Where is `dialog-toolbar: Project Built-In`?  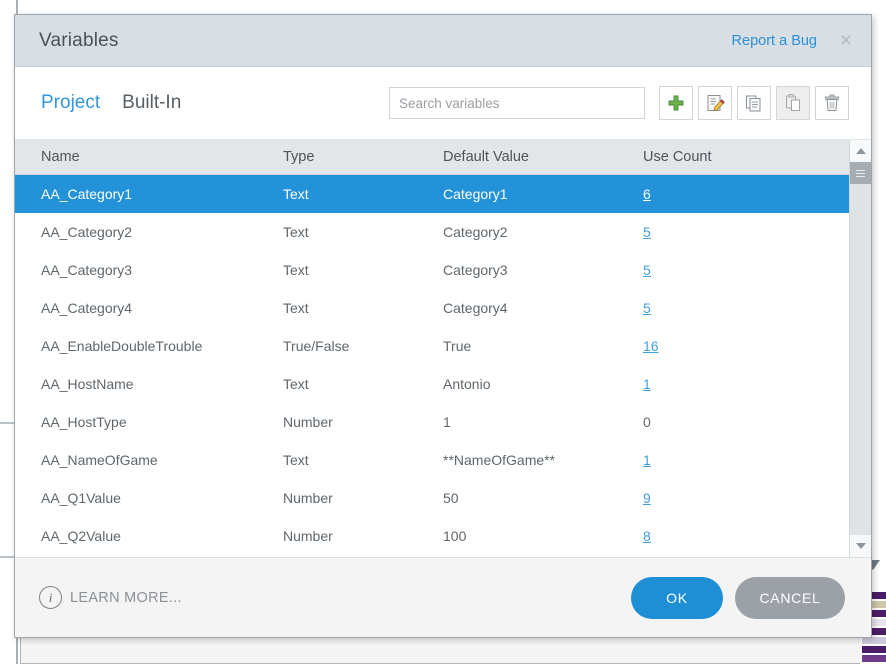
dialog-toolbar: Project Built-In is located at coordinates (443, 103).